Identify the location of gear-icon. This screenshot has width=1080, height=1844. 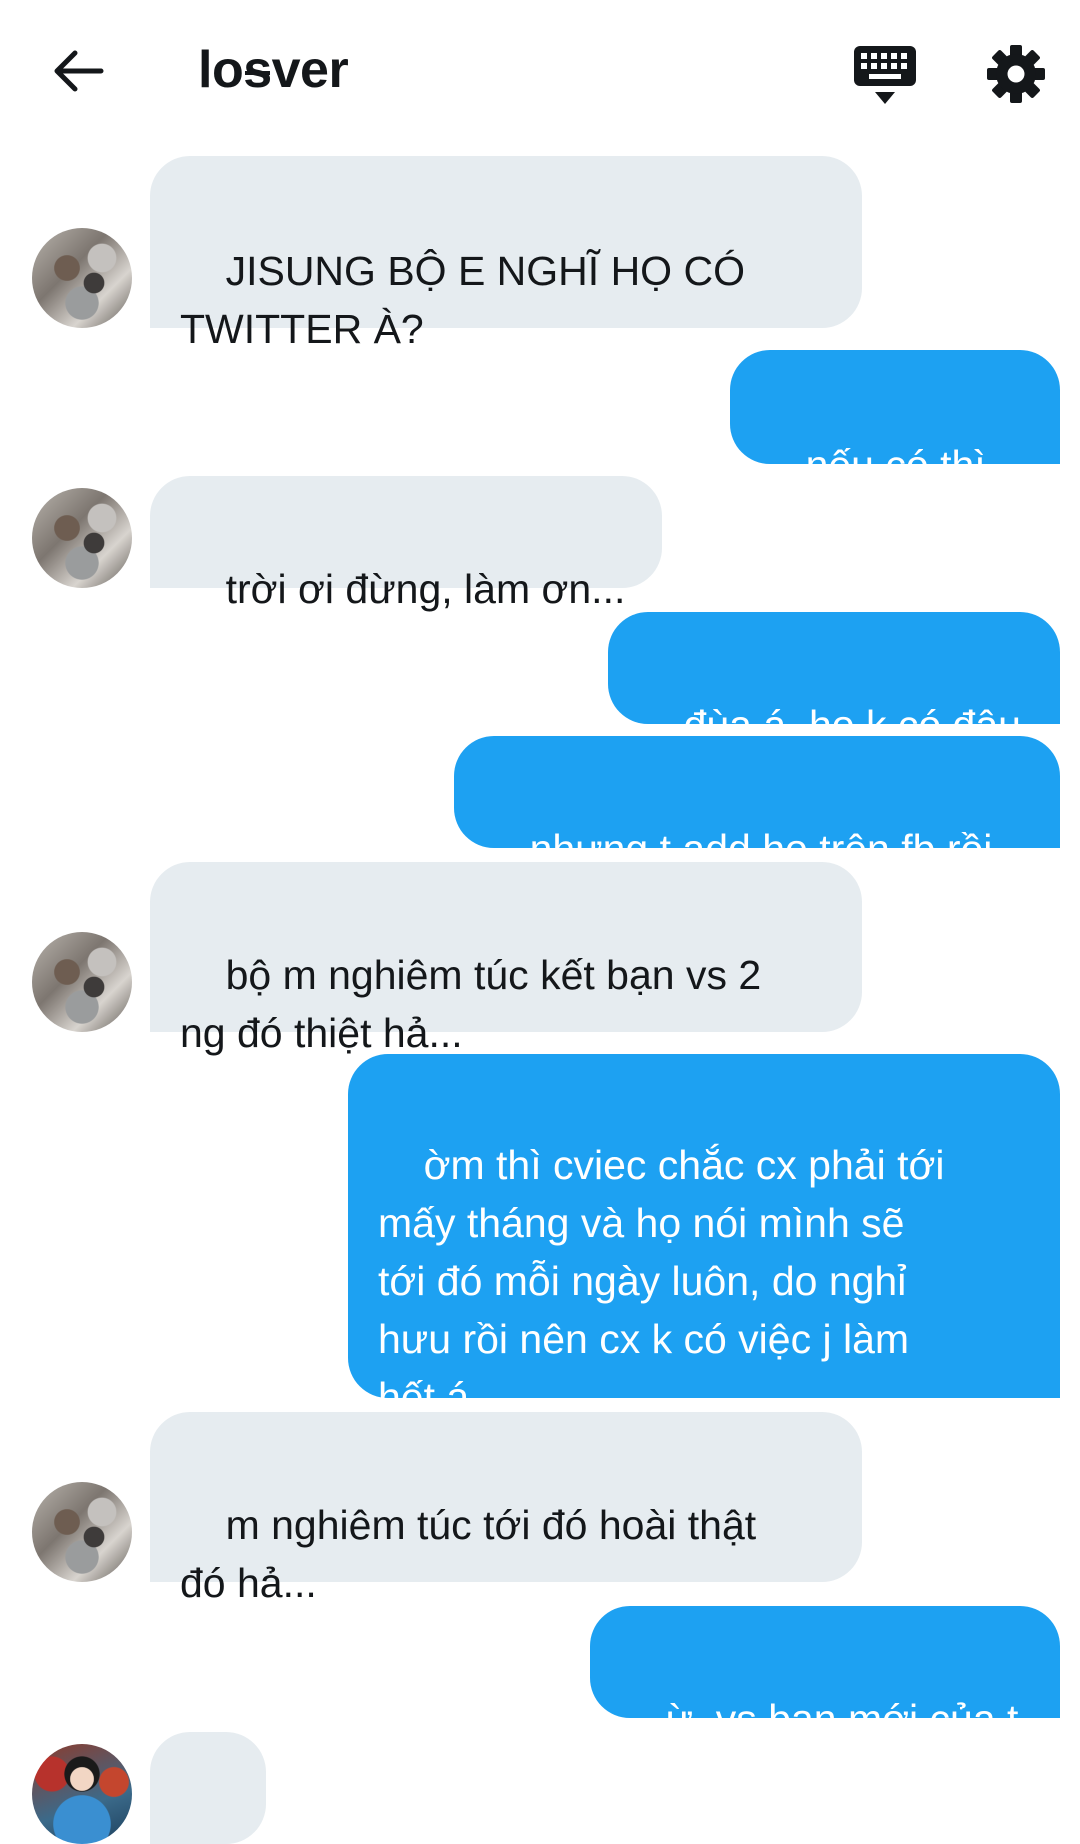
(1016, 74).